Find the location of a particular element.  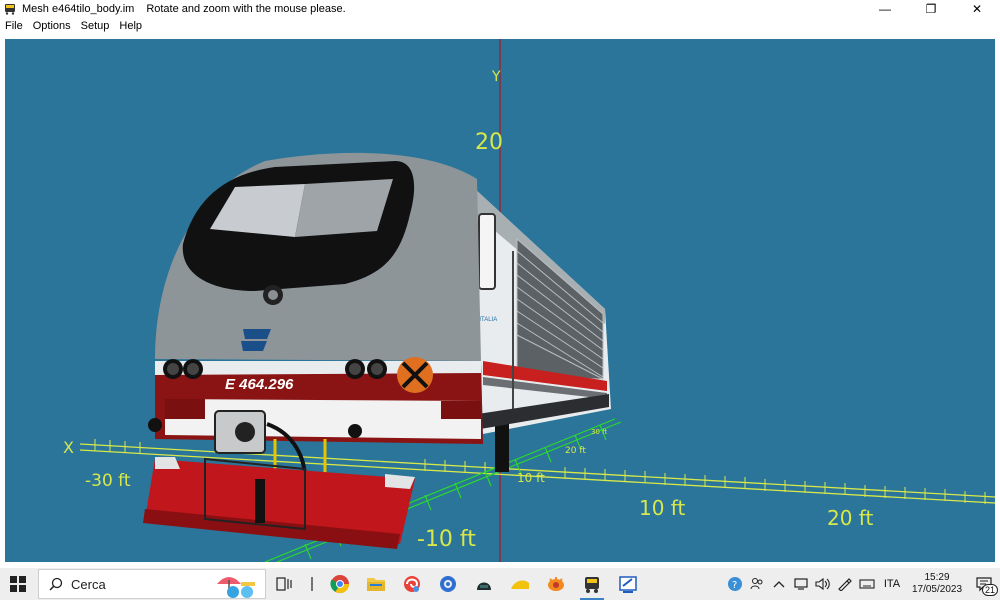

x-pos20-label: 20 ft is located at coordinates (850, 518).